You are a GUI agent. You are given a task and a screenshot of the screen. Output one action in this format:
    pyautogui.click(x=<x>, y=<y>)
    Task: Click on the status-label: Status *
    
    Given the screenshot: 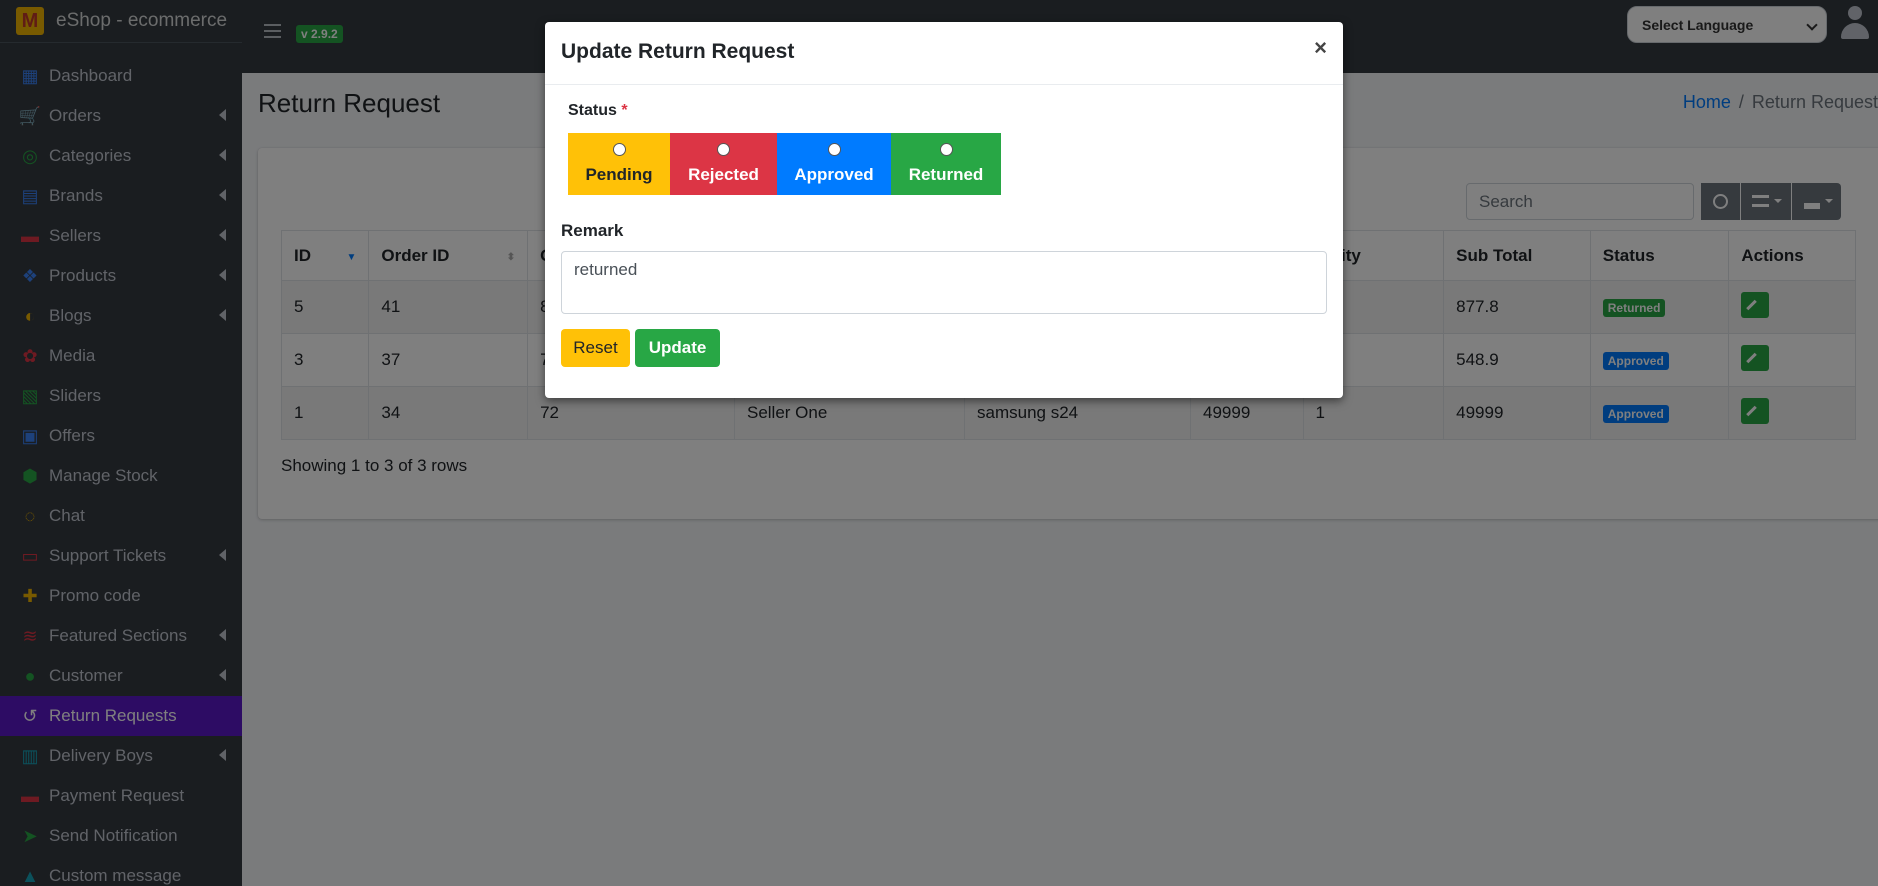 What is the action you would take?
    pyautogui.click(x=598, y=110)
    